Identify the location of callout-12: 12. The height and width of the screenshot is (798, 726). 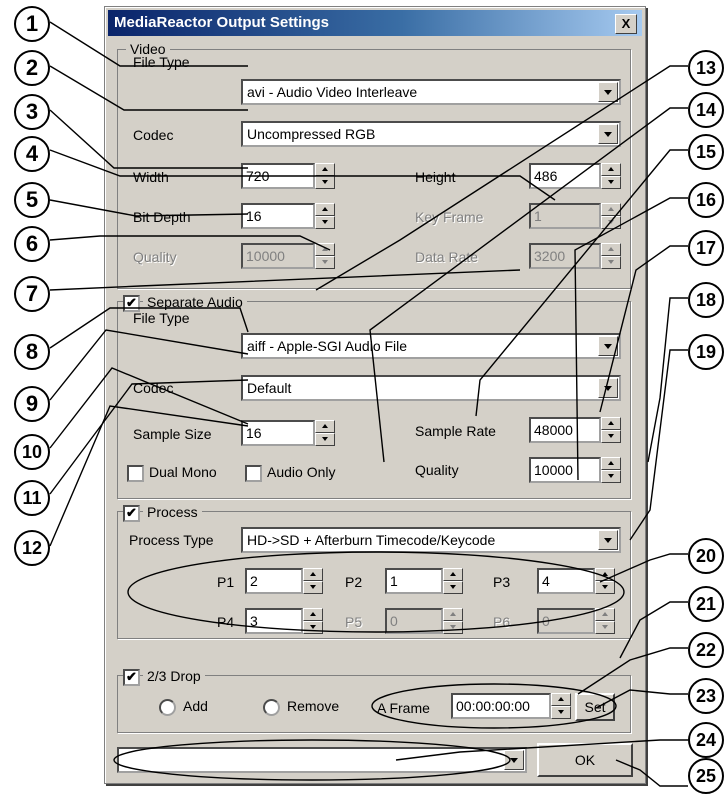
(32, 548).